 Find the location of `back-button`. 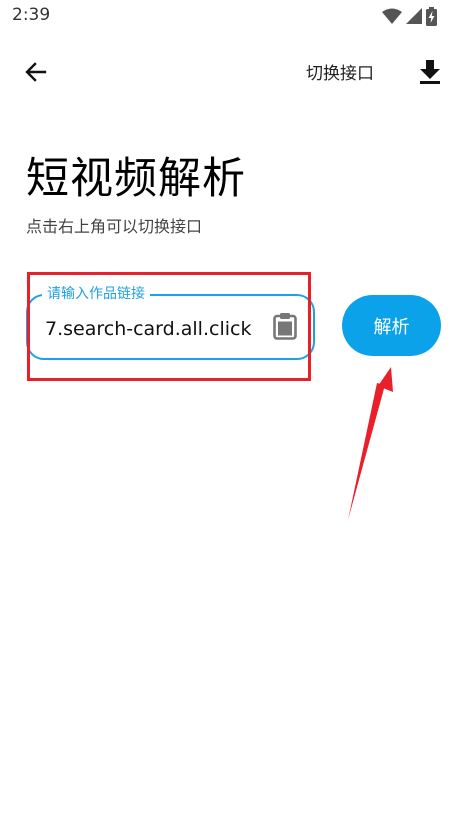

back-button is located at coordinates (36, 74).